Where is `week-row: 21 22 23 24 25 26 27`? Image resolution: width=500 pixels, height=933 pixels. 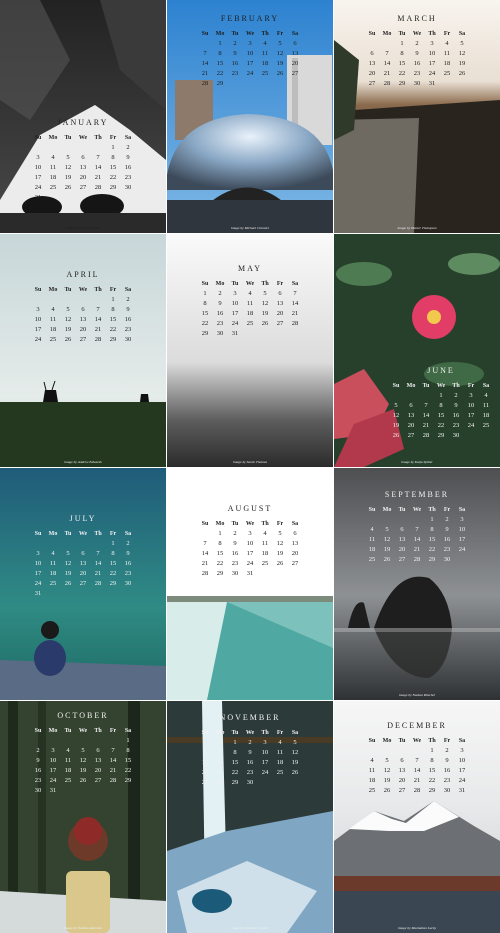
week-row: 21 22 23 24 25 26 27 is located at coordinates (250, 73).